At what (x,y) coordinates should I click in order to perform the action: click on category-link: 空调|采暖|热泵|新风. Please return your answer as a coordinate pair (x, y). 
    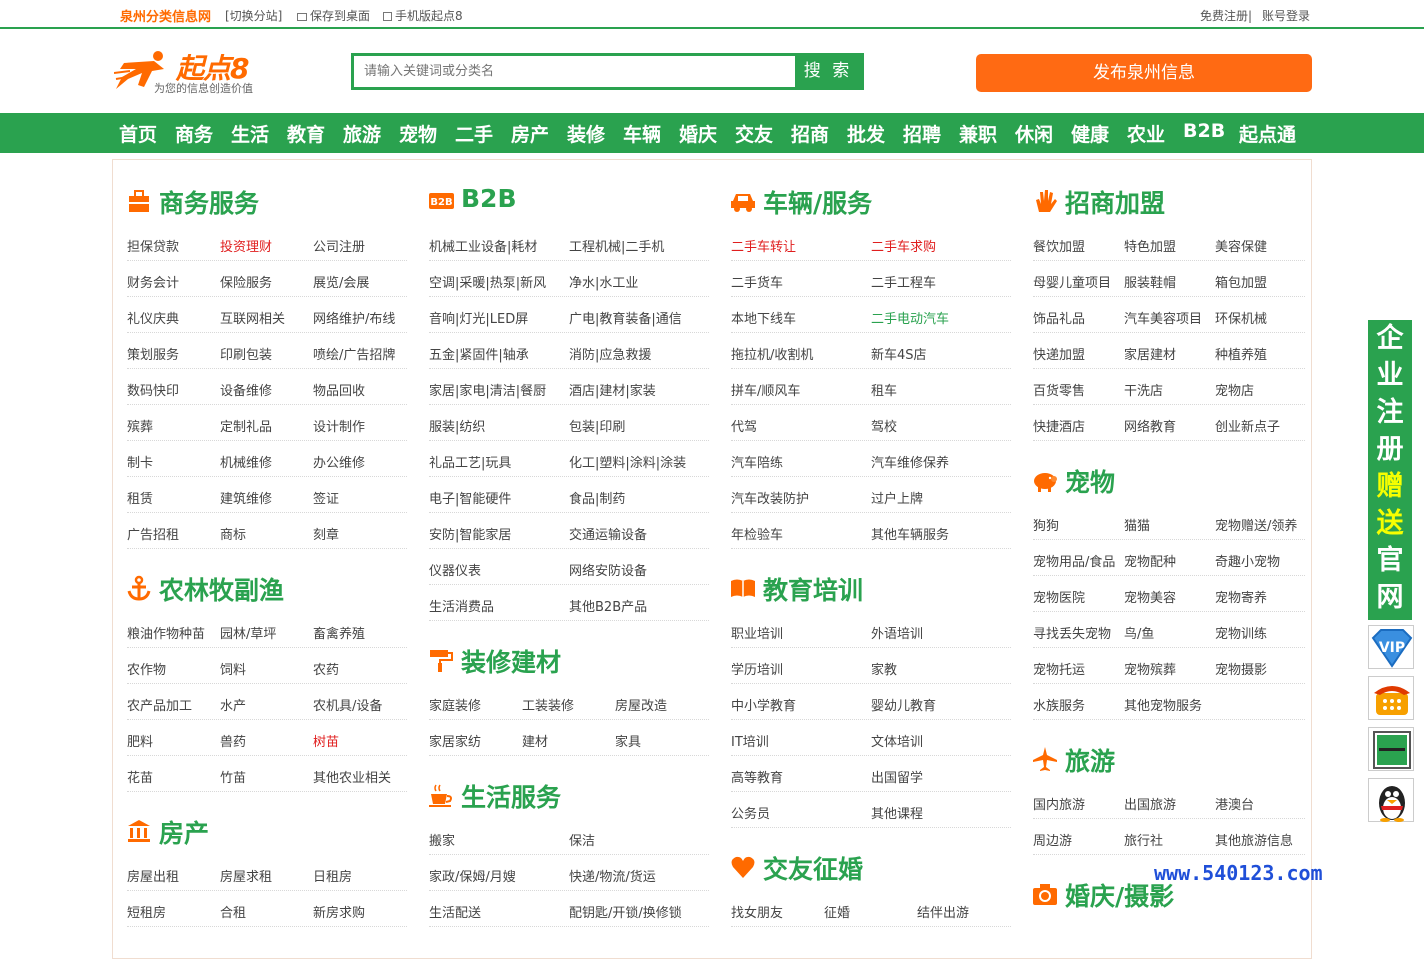
    Looking at the image, I should click on (487, 281).